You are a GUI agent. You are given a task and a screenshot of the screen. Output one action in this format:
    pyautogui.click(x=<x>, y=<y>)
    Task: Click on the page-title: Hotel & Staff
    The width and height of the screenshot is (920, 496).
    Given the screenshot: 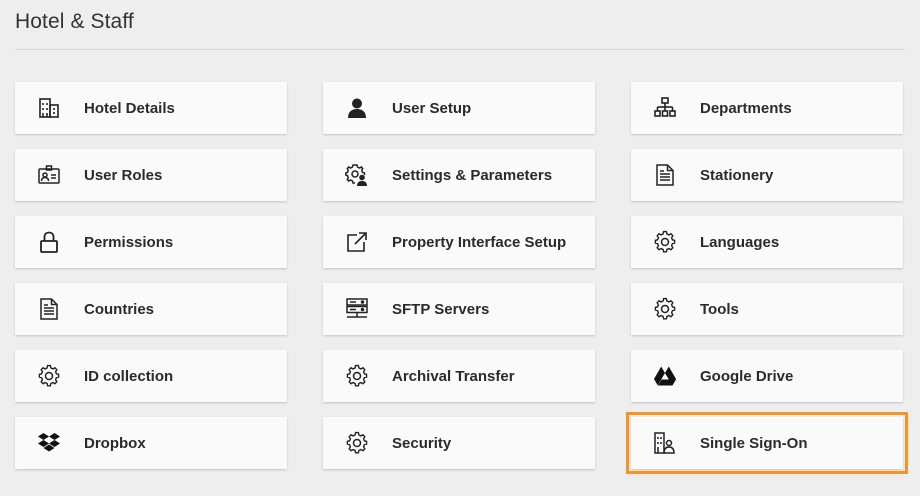 What is the action you would take?
    pyautogui.click(x=74, y=21)
    